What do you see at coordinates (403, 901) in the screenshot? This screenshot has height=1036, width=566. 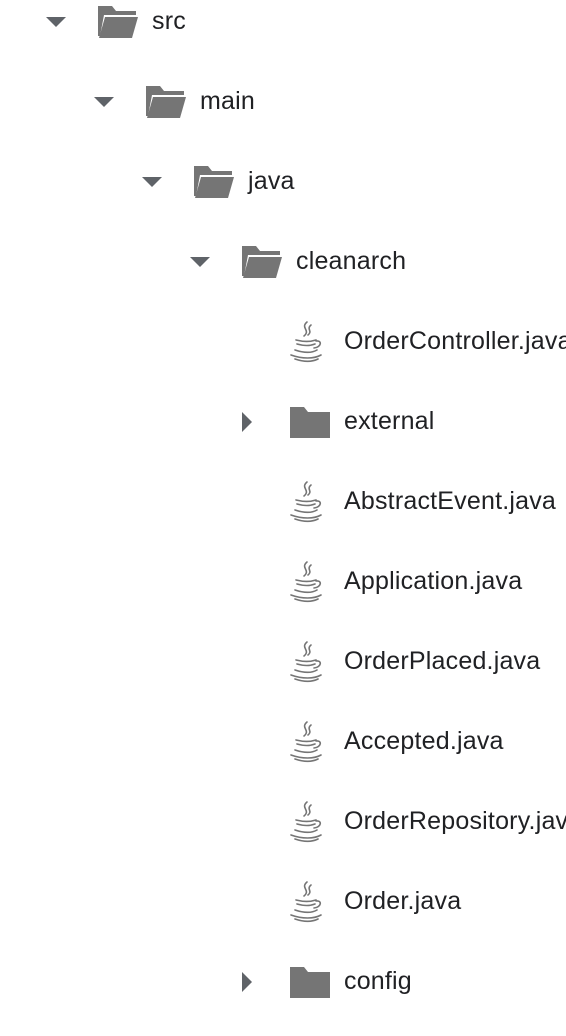 I see `tree-item-label: Order.java` at bounding box center [403, 901].